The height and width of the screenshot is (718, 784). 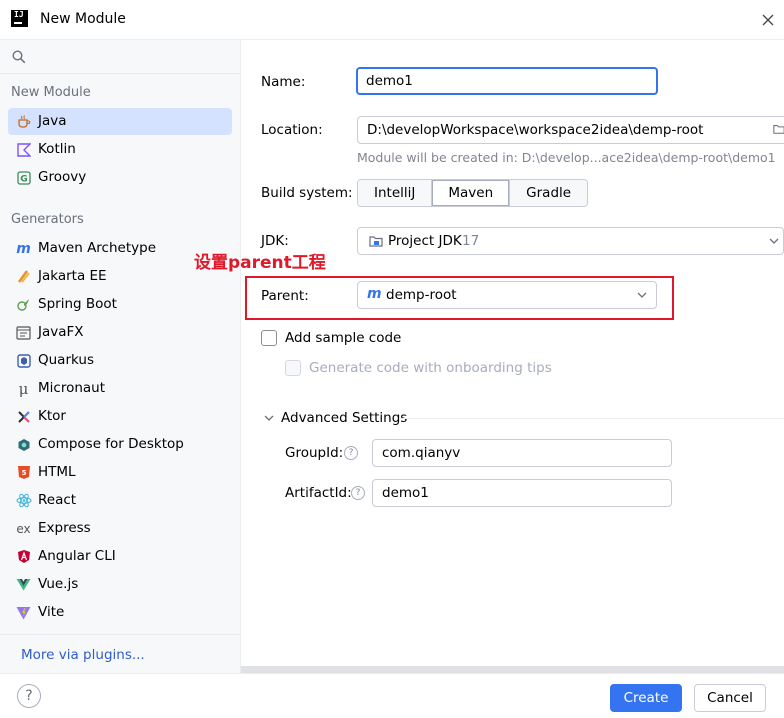 What do you see at coordinates (23, 528) in the screenshot?
I see `express-icon: ex` at bounding box center [23, 528].